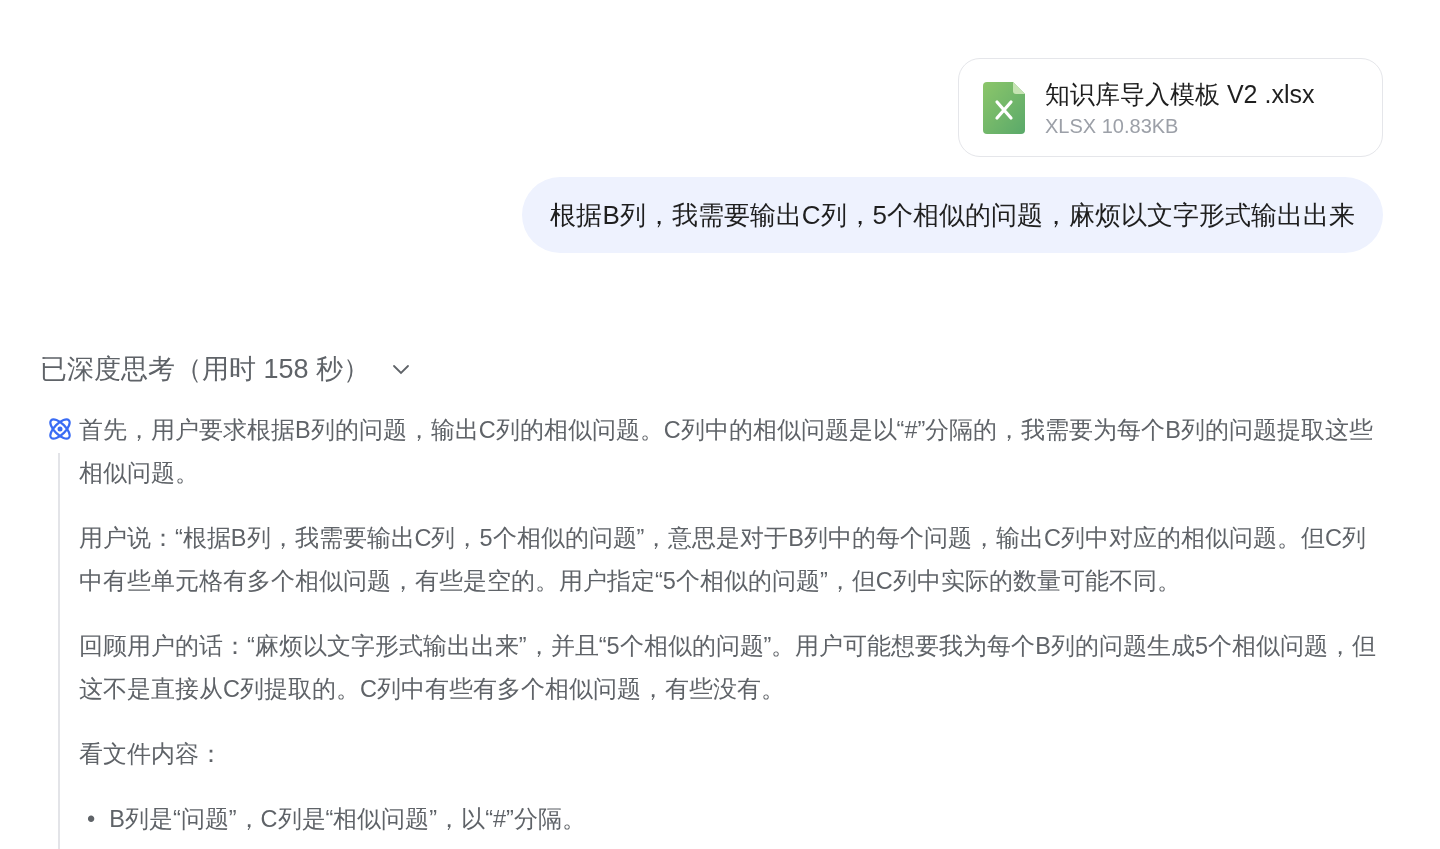 This screenshot has width=1440, height=849. I want to click on spreadsheet-file-icon, so click(1004, 107).